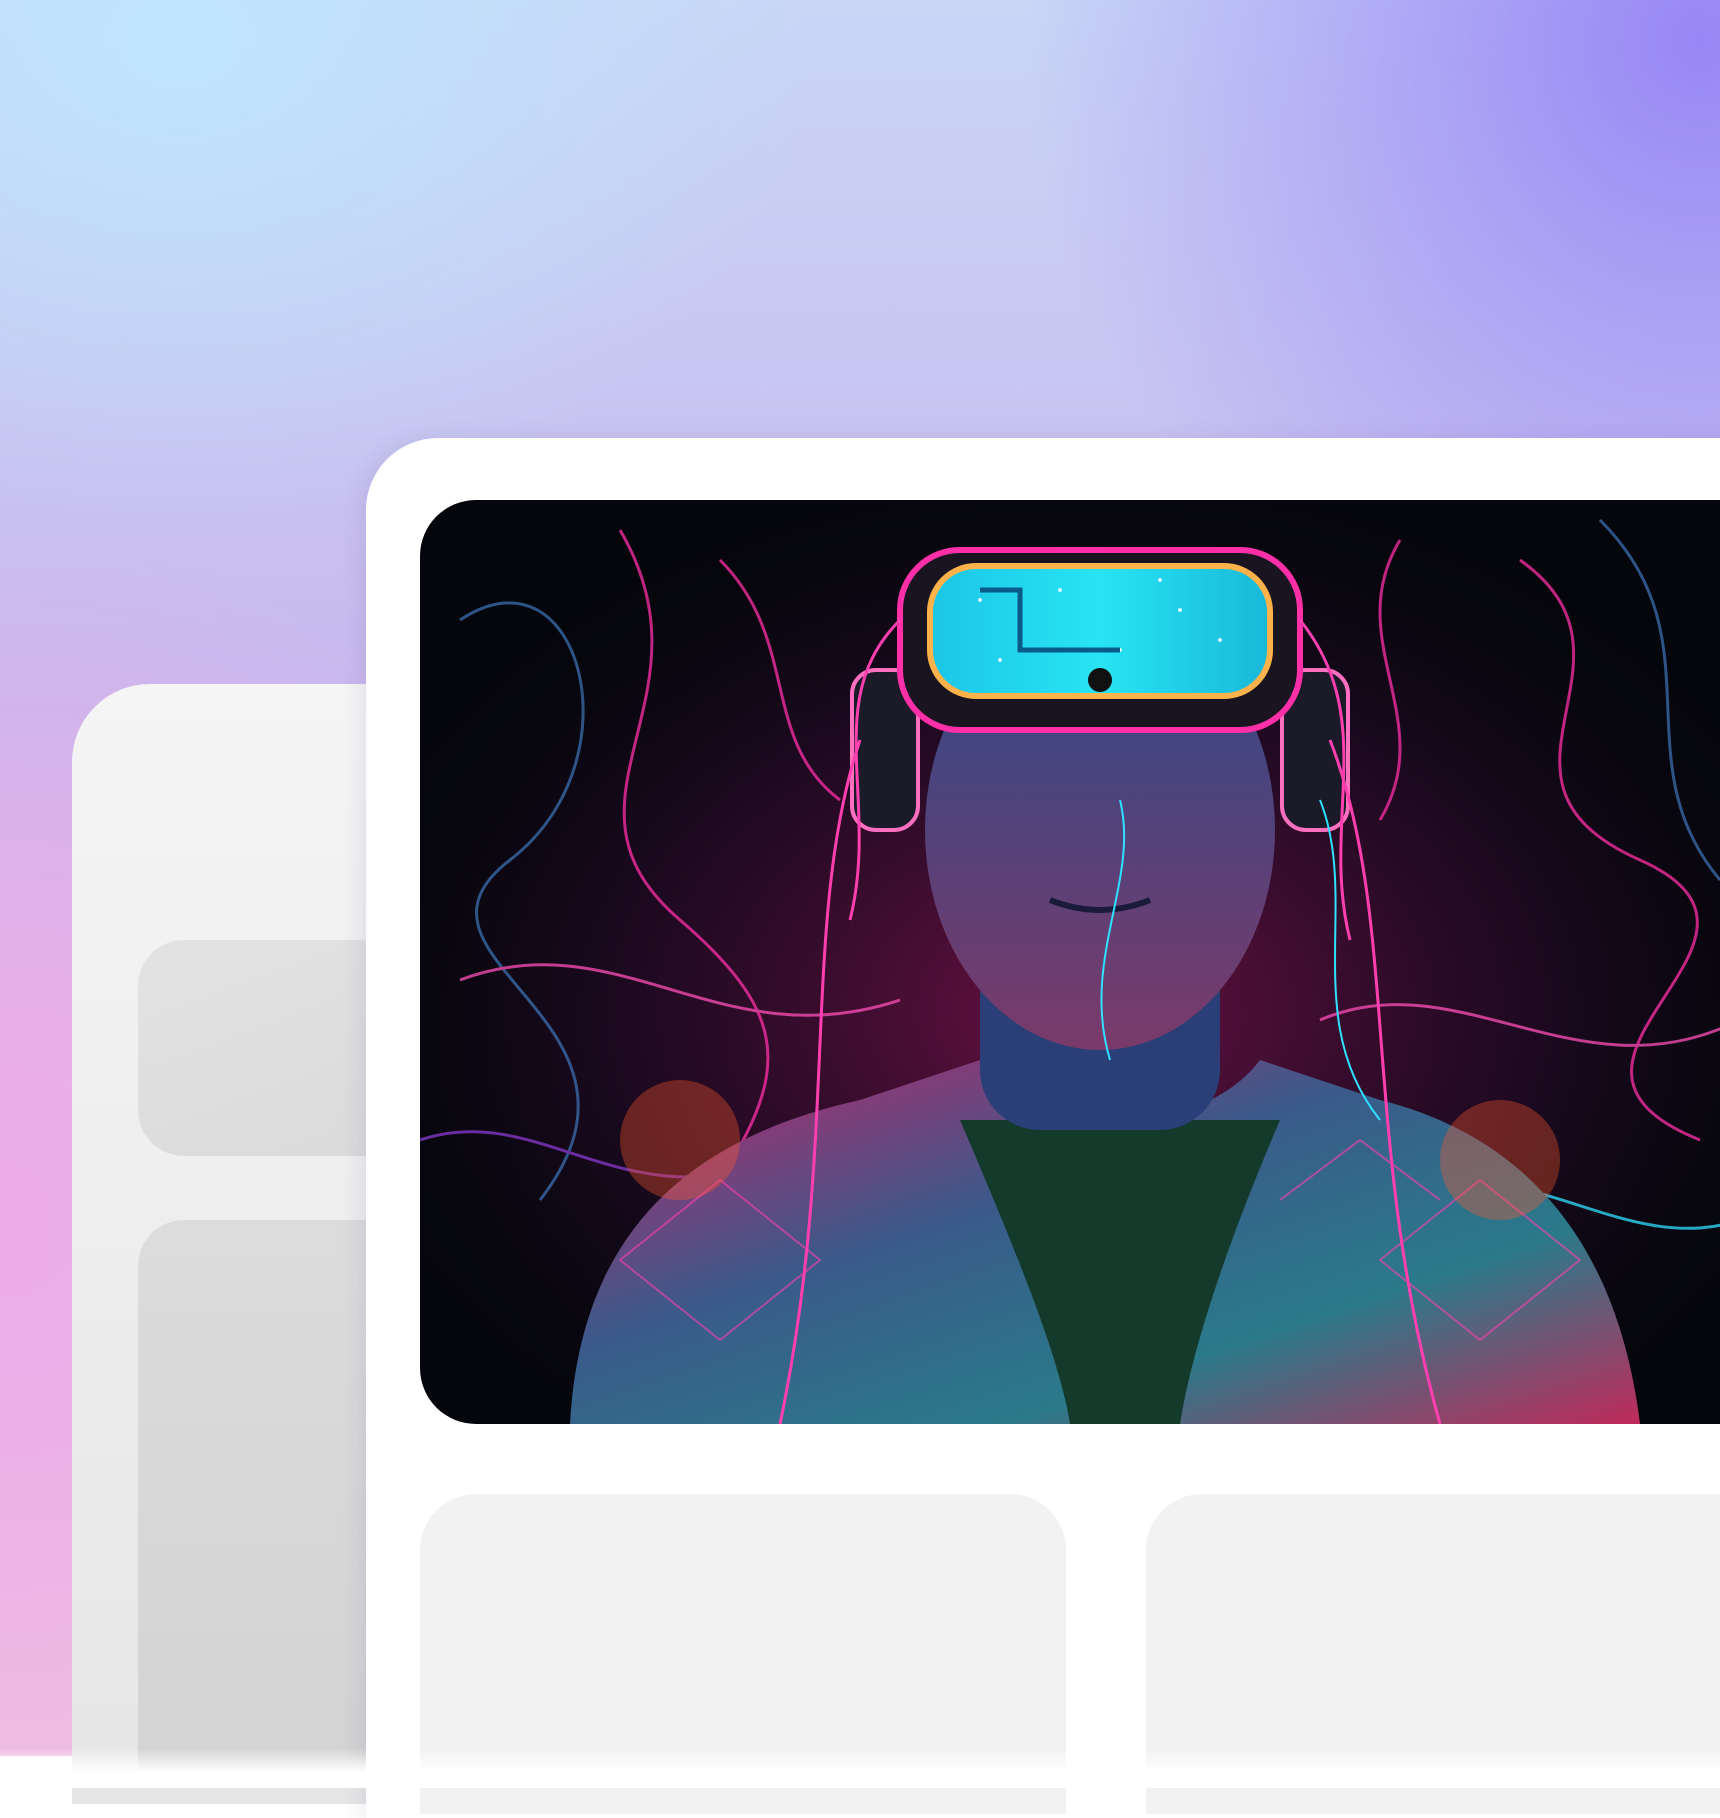  Describe the element at coordinates (860, 1768) in the screenshot. I see `bottom-fade` at that location.